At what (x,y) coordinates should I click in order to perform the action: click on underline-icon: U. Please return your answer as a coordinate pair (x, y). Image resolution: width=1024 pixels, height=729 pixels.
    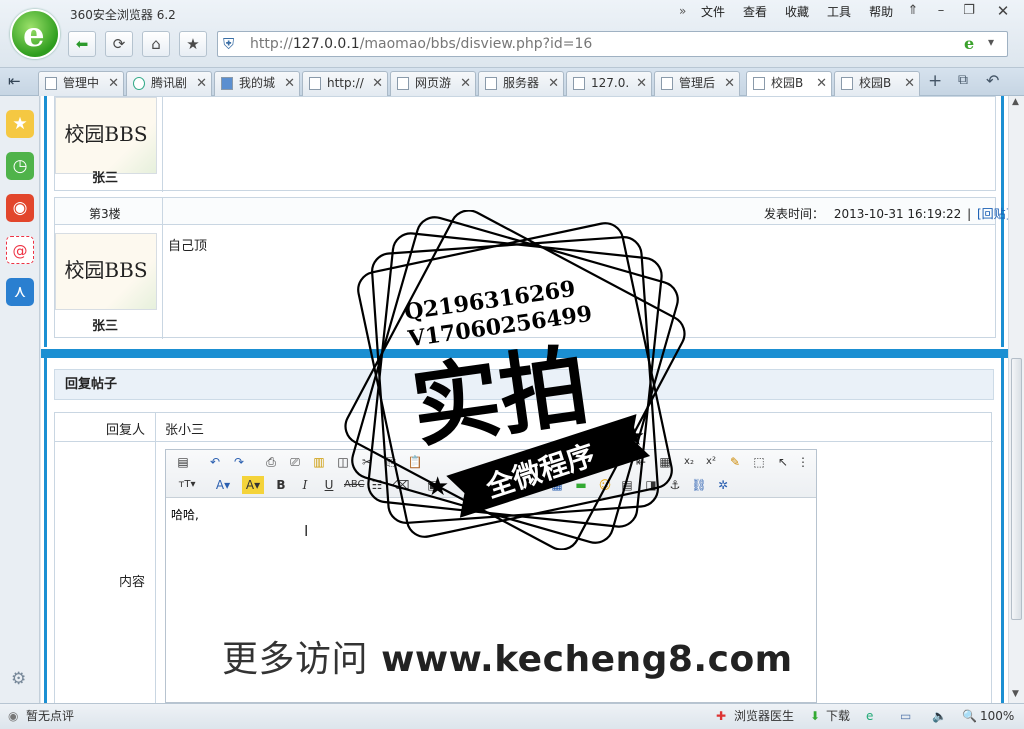
    Looking at the image, I should click on (329, 485).